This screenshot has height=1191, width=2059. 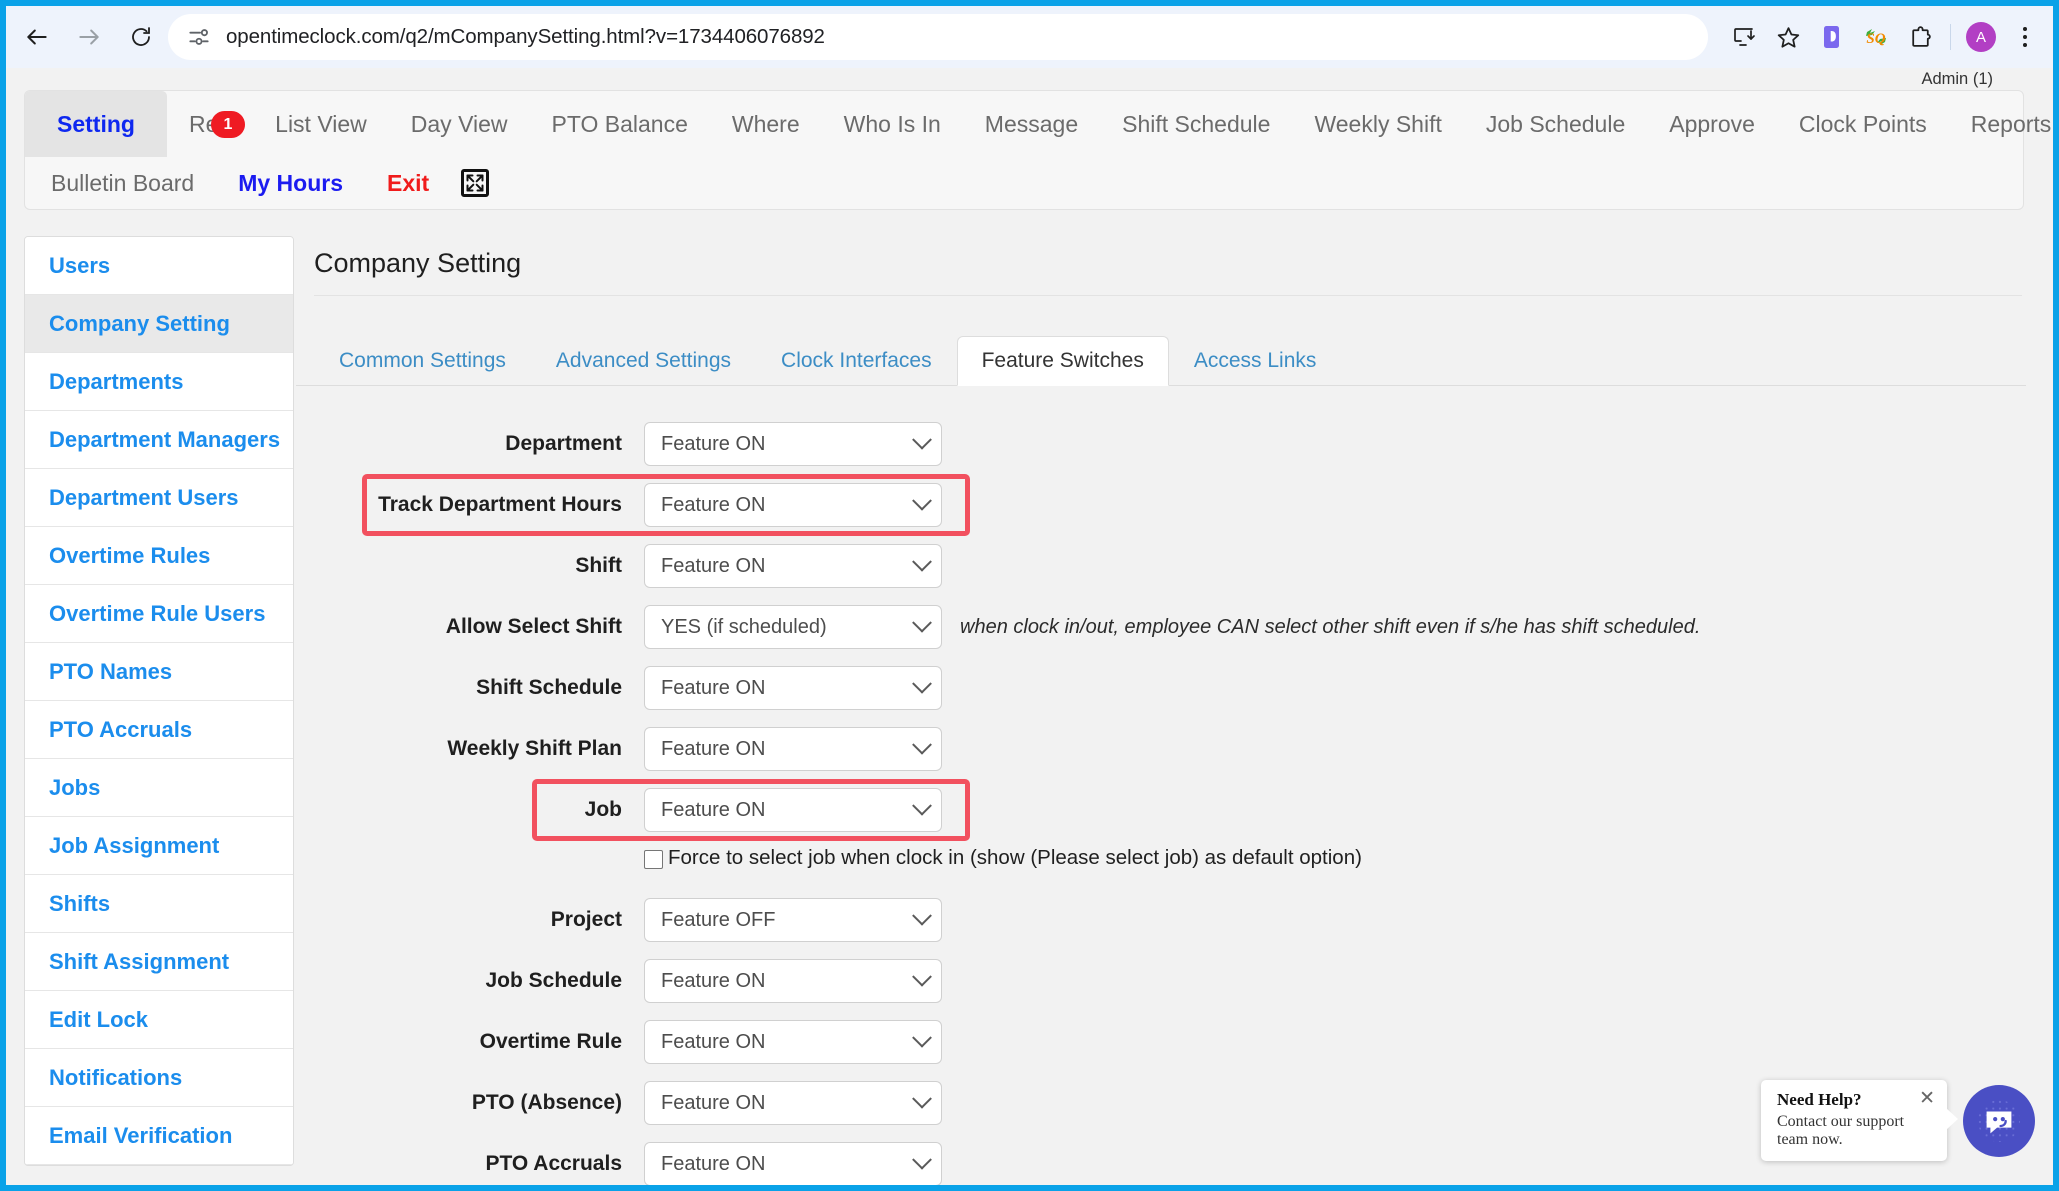 I want to click on nav-tab-day-view: Day View, so click(x=459, y=124).